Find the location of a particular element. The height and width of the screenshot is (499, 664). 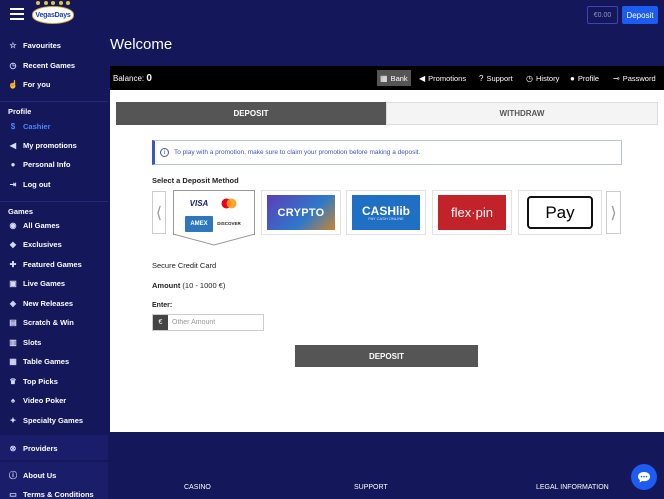

nav-support: ? Support is located at coordinates (496, 78).